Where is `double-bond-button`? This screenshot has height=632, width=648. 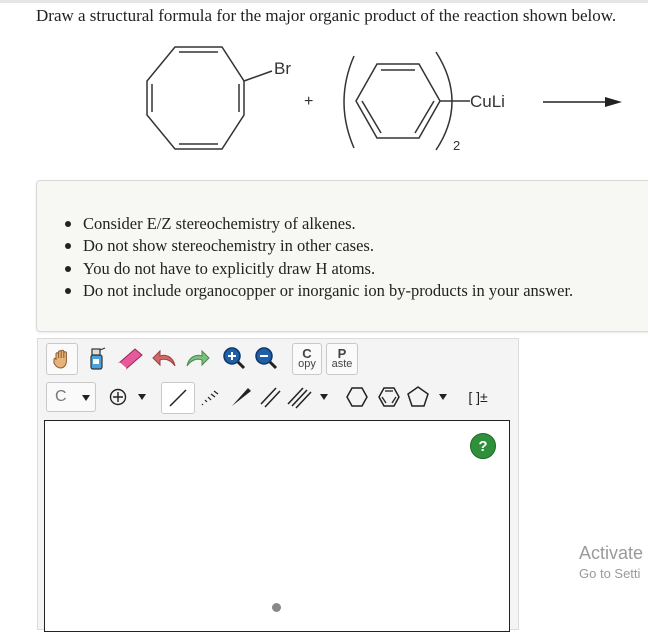 double-bond-button is located at coordinates (270, 397).